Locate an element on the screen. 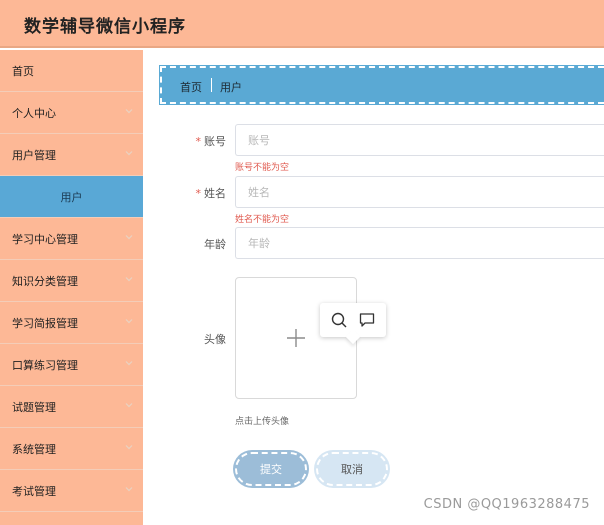 The width and height of the screenshot is (604, 525). search-icon is located at coordinates (339, 320).